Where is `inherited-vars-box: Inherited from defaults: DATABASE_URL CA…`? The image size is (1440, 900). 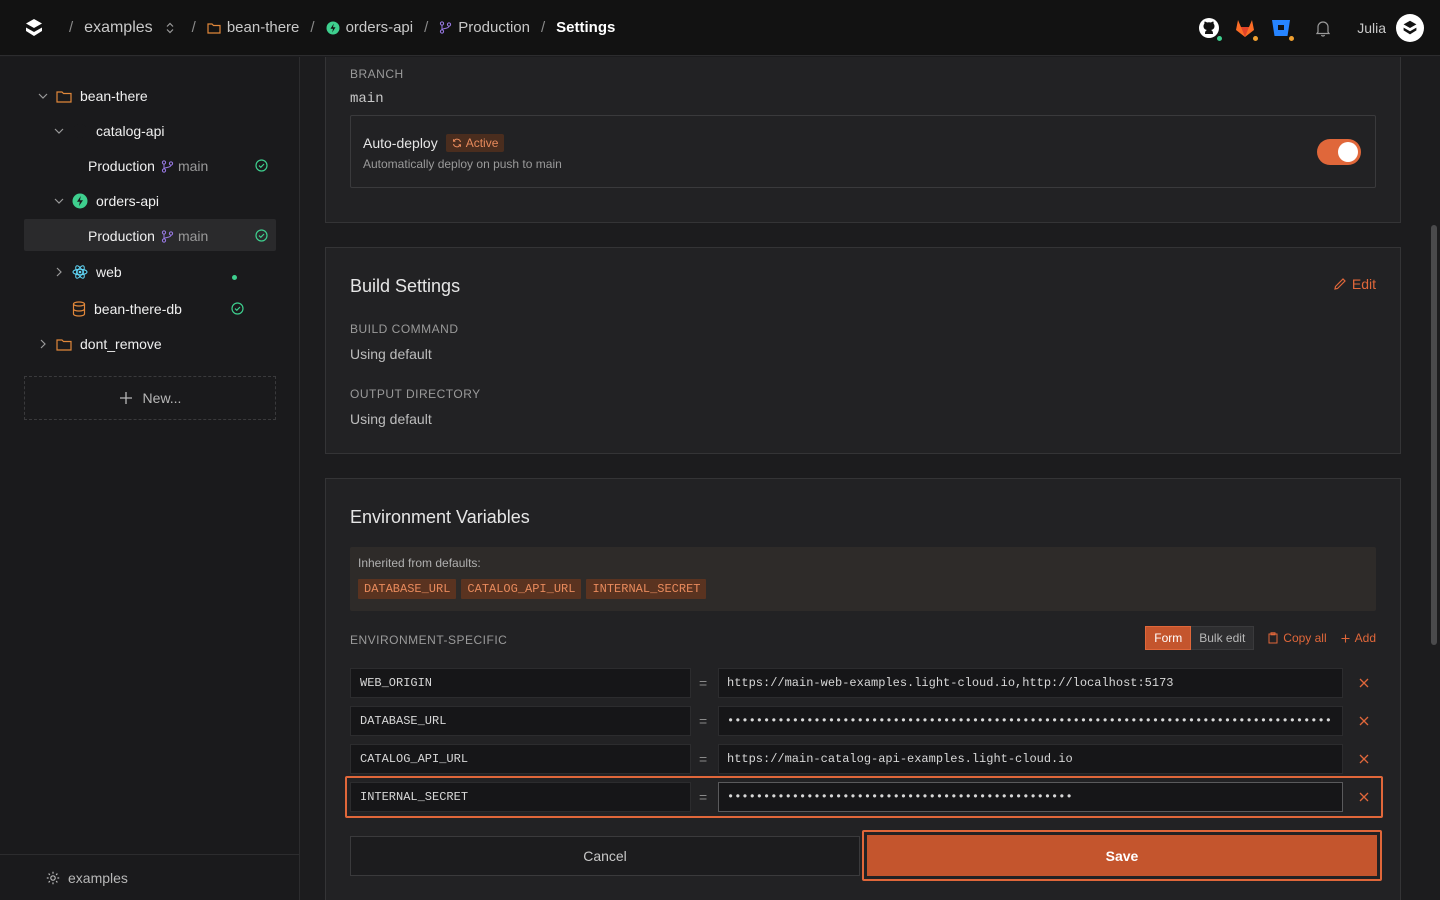 inherited-vars-box: Inherited from defaults: DATABASE_URL CA… is located at coordinates (863, 579).